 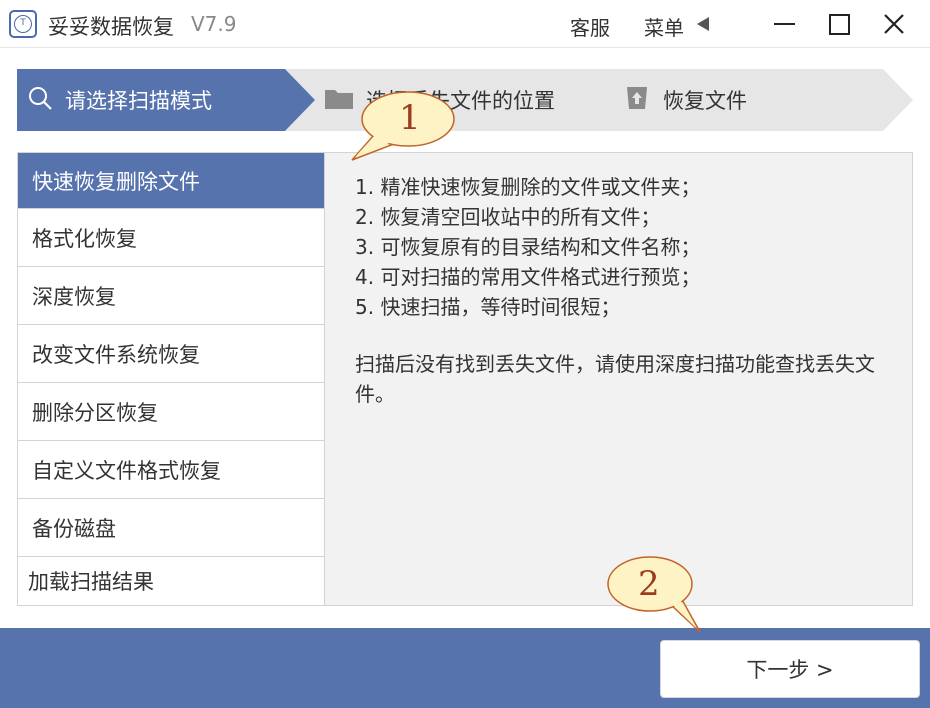 What do you see at coordinates (590, 26) in the screenshot?
I see `customer-service-link: 客服` at bounding box center [590, 26].